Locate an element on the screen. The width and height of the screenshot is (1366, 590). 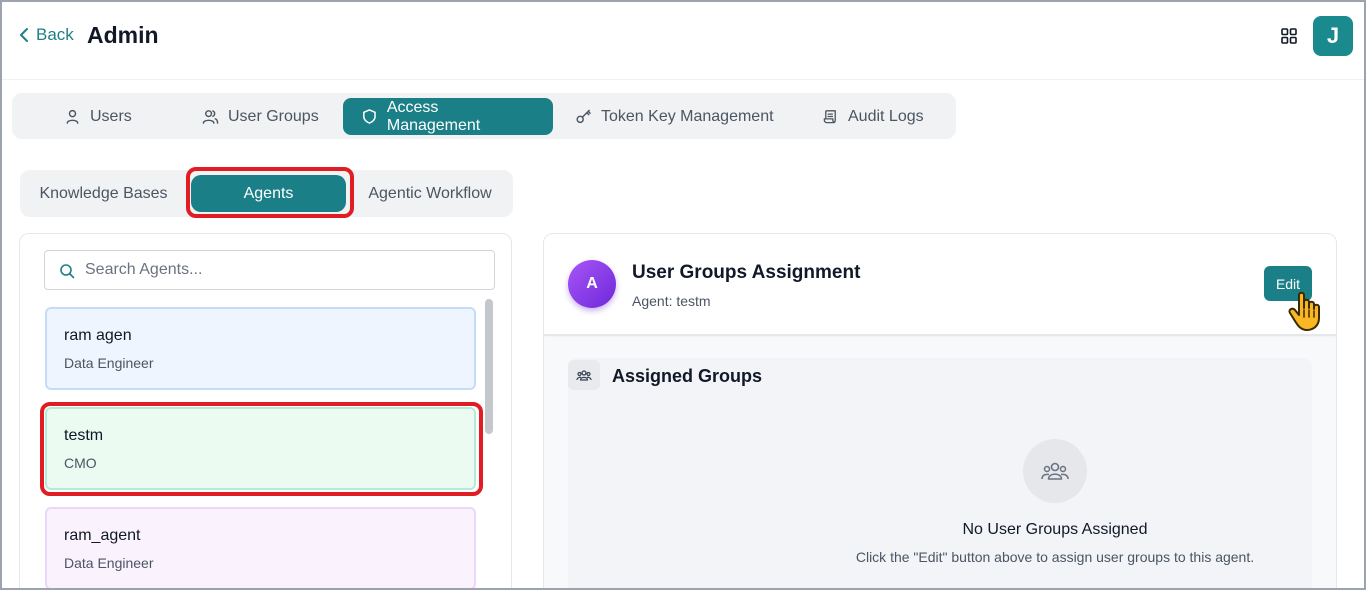
sub-tabs: Knowledge Bases Agents Agentic Workflow is located at coordinates (266, 193).